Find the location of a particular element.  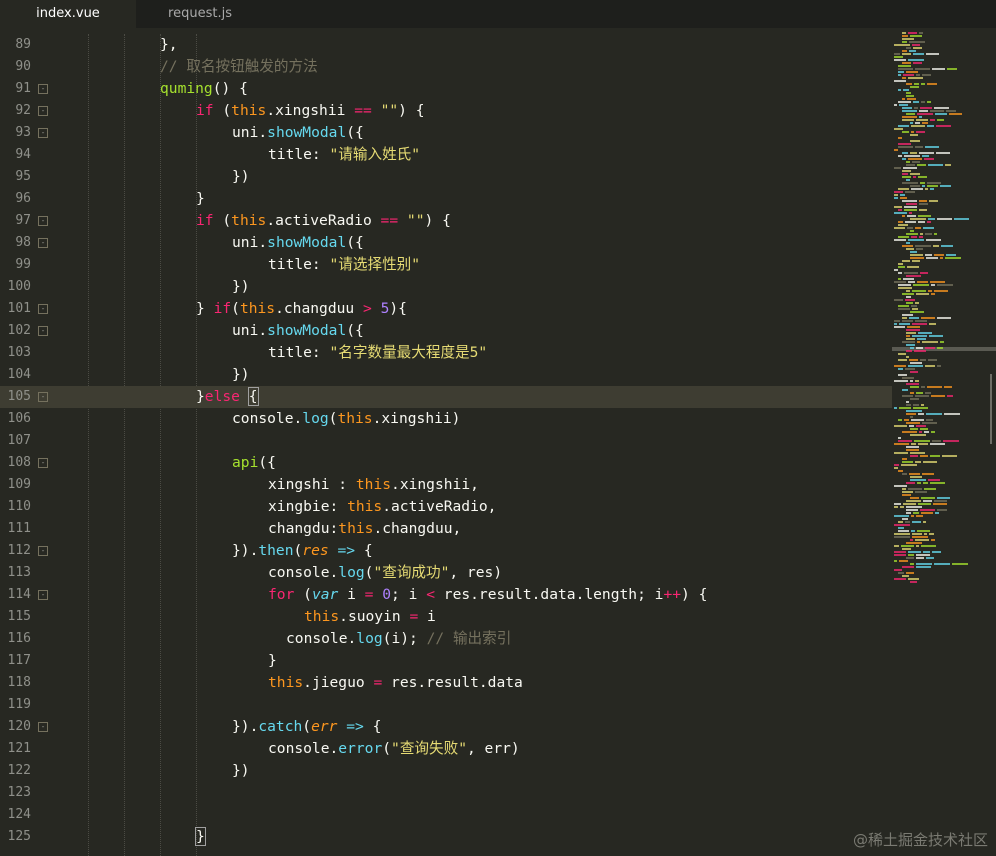

code-line: 113 console.log("查询成功", res) is located at coordinates (446, 573).